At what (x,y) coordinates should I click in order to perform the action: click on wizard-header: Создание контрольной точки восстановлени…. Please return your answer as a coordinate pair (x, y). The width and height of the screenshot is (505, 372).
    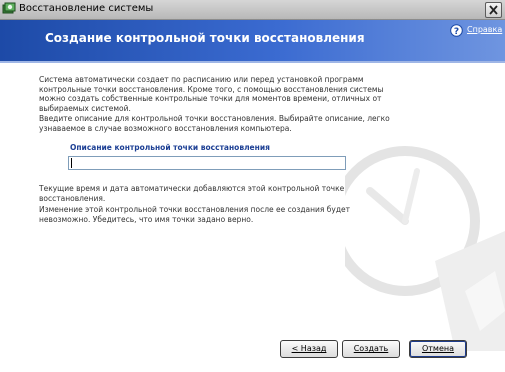
    Looking at the image, I should click on (252, 40).